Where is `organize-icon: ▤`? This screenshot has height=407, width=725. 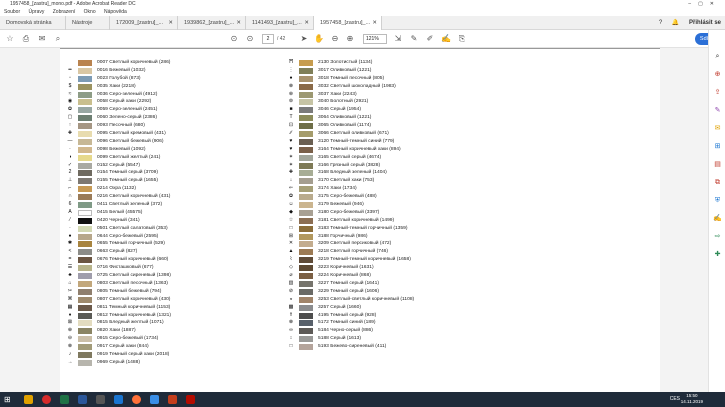 organize-icon: ▤ is located at coordinates (717, 164).